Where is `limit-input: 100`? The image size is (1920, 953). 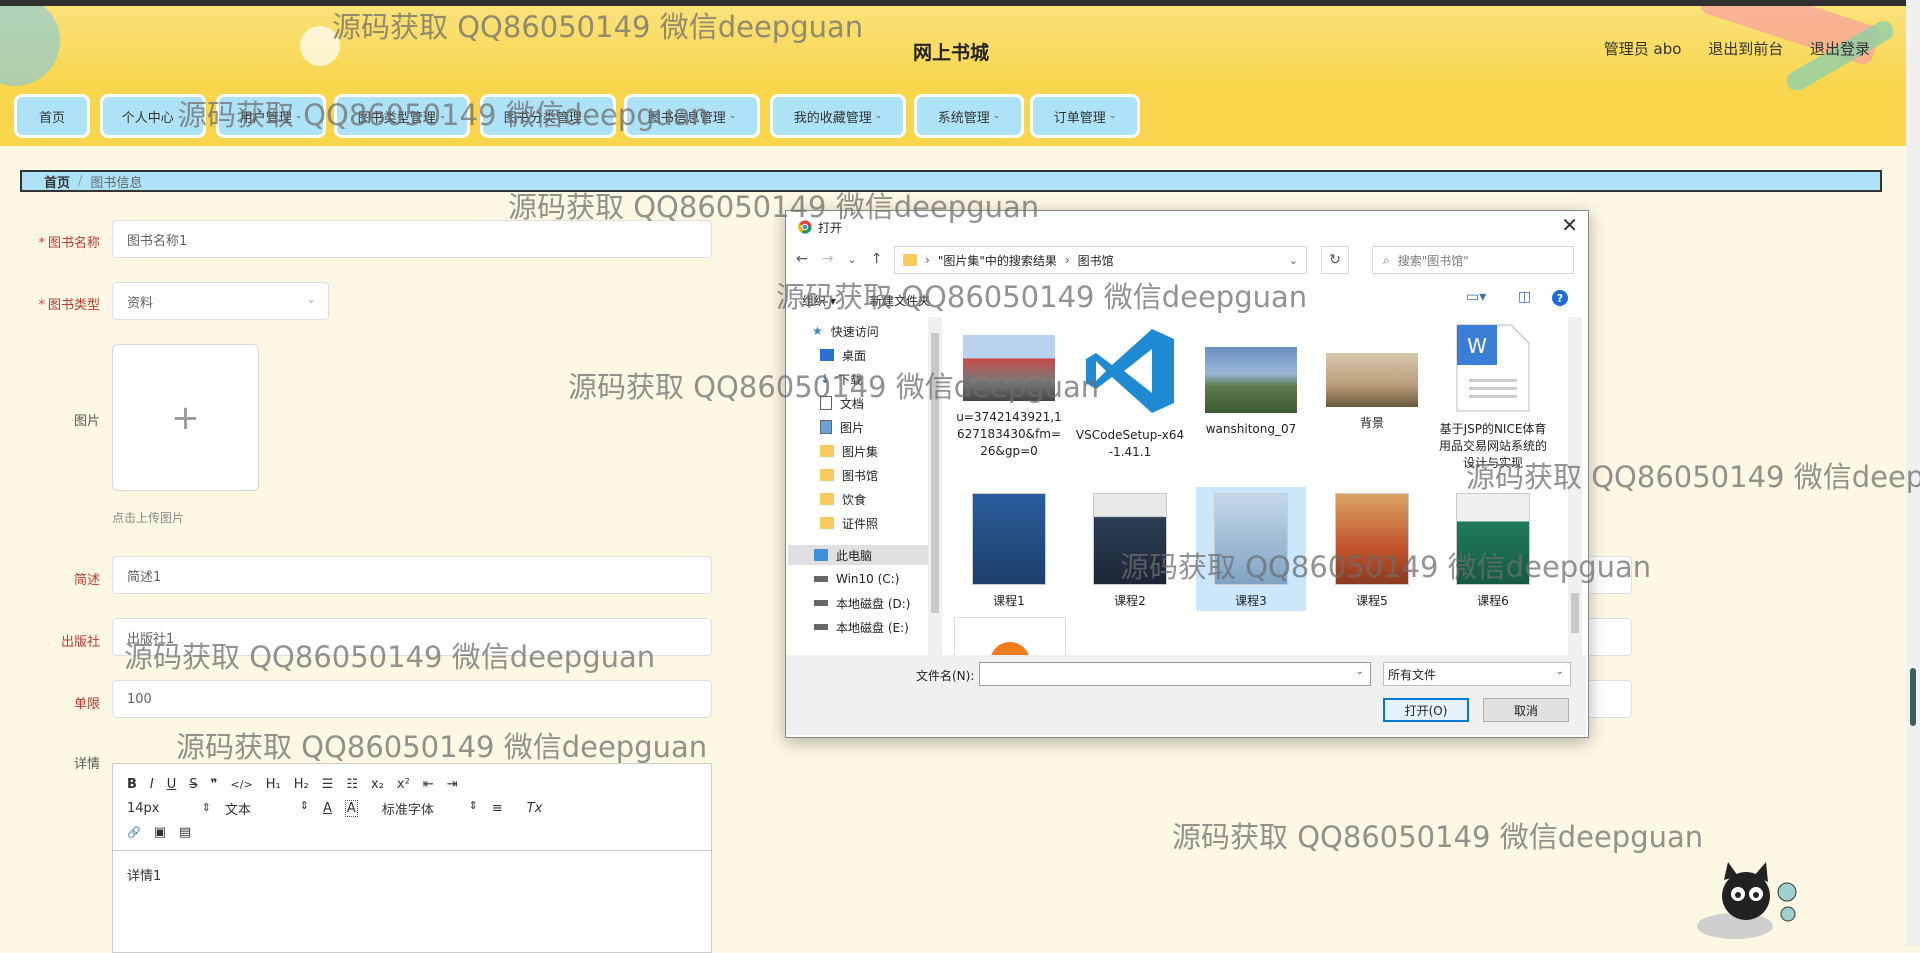
limit-input: 100 is located at coordinates (412, 699).